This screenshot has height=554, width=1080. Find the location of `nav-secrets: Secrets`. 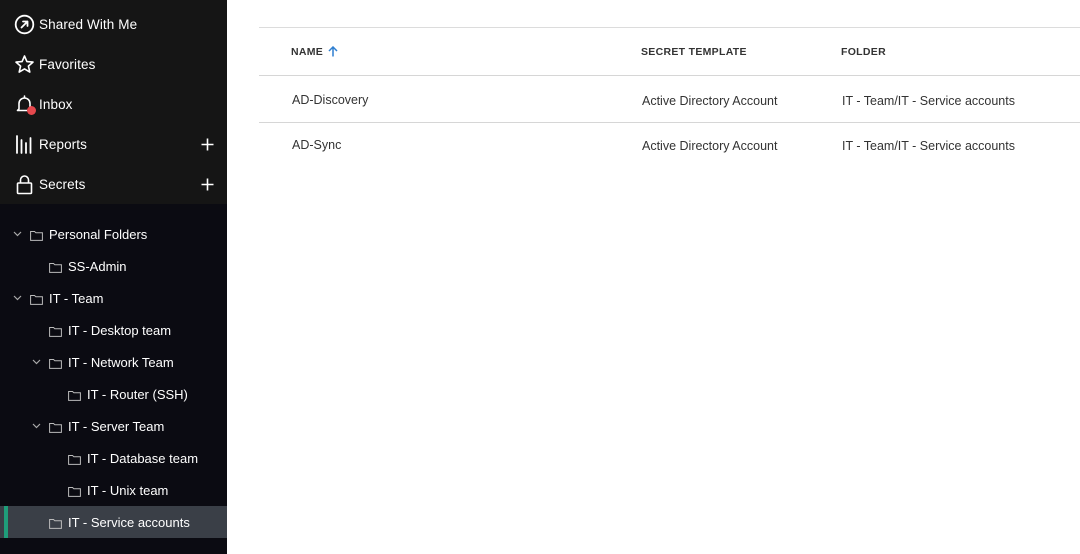

nav-secrets: Secrets is located at coordinates (113, 184).